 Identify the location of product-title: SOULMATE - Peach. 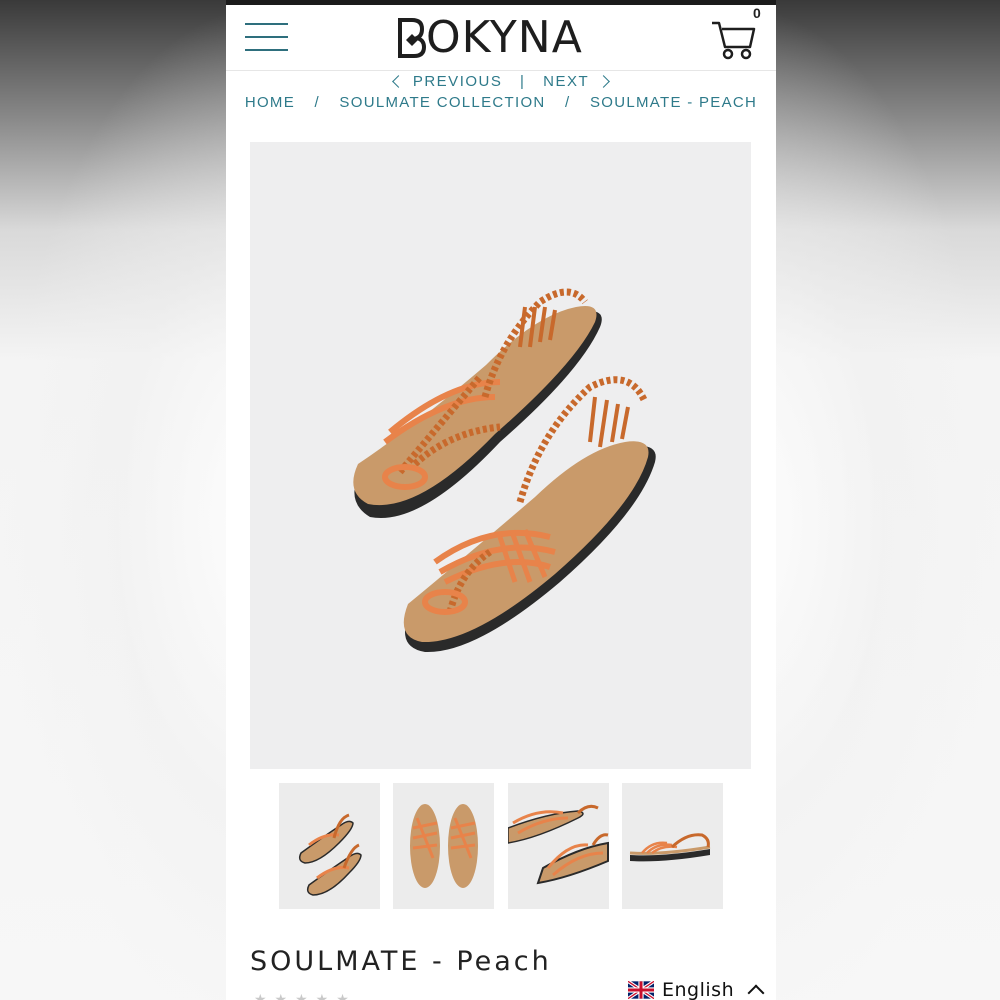
(401, 961).